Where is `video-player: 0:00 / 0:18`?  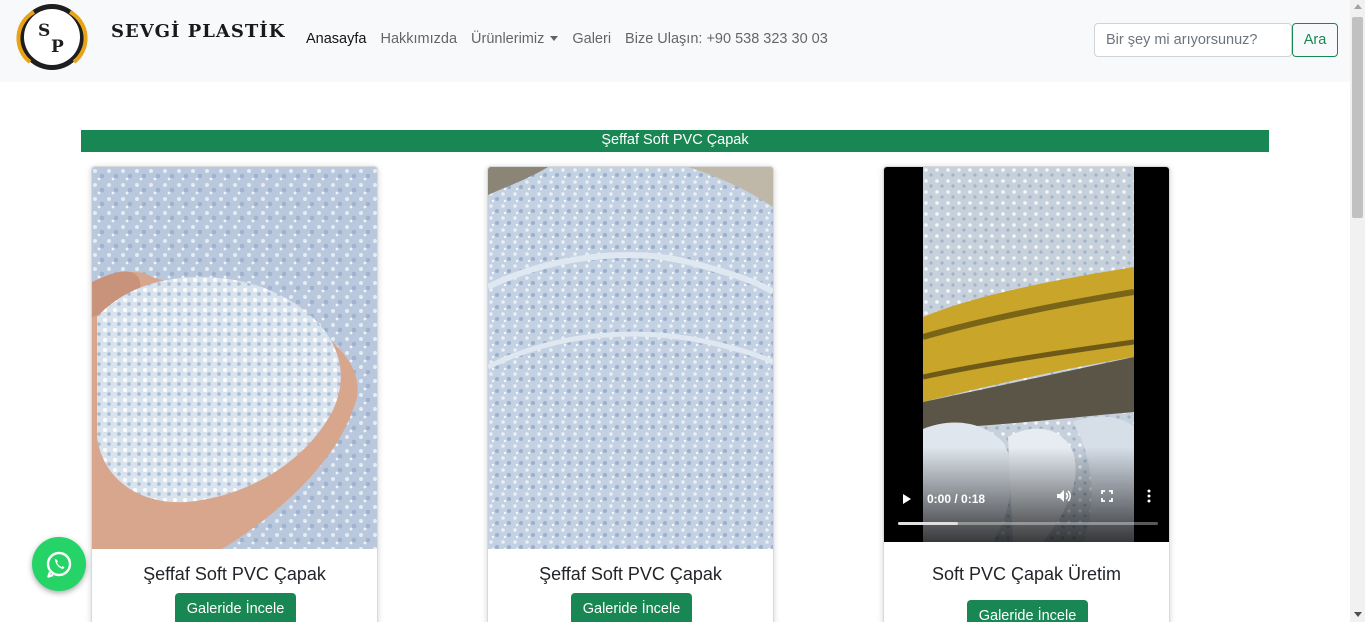
video-player: 0:00 / 0:18 is located at coordinates (1026, 354).